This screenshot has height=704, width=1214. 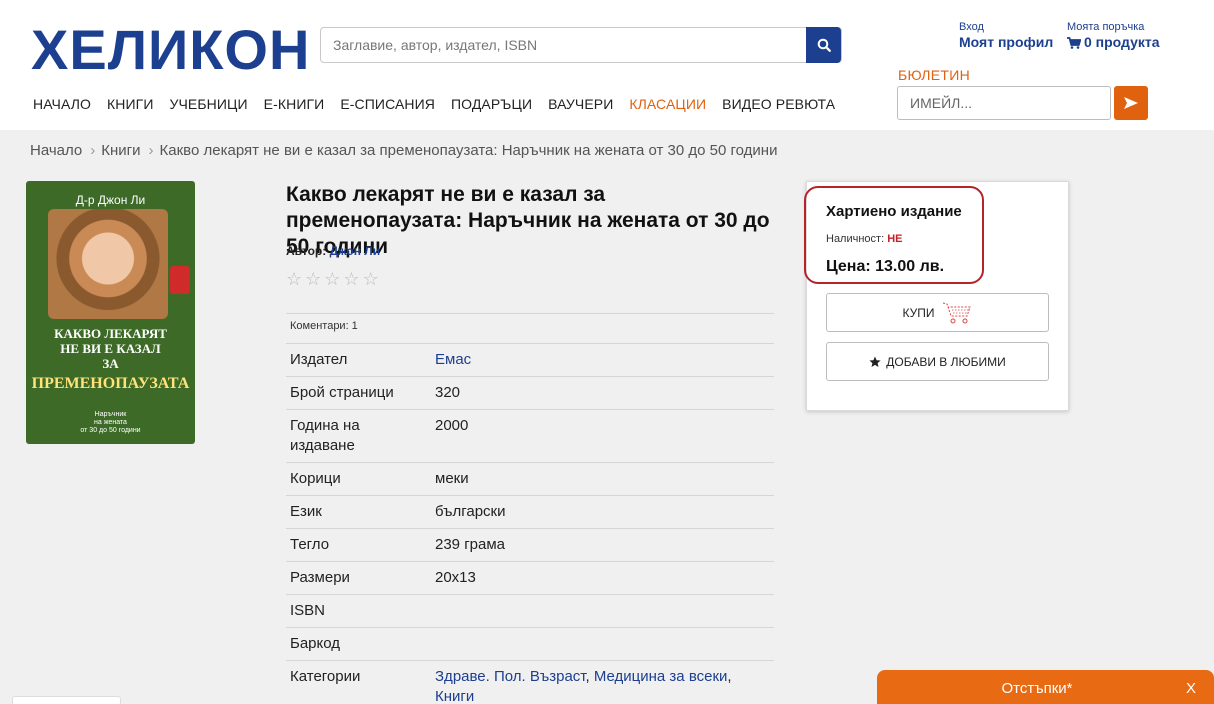 What do you see at coordinates (667, 104) in the screenshot?
I see `nav-item-rankings: КЛАСАЦИИ` at bounding box center [667, 104].